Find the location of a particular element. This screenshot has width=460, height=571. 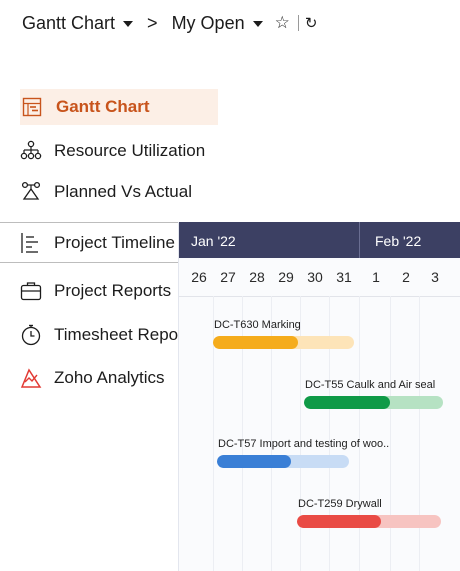

breadcrumb: Gantt Chart > My Open ☆ ↻ is located at coordinates (169, 23).